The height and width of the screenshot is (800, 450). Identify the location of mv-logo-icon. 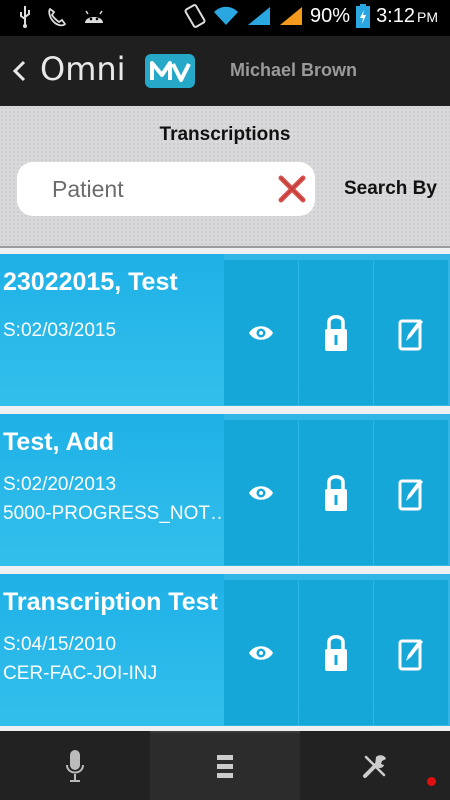
(170, 71).